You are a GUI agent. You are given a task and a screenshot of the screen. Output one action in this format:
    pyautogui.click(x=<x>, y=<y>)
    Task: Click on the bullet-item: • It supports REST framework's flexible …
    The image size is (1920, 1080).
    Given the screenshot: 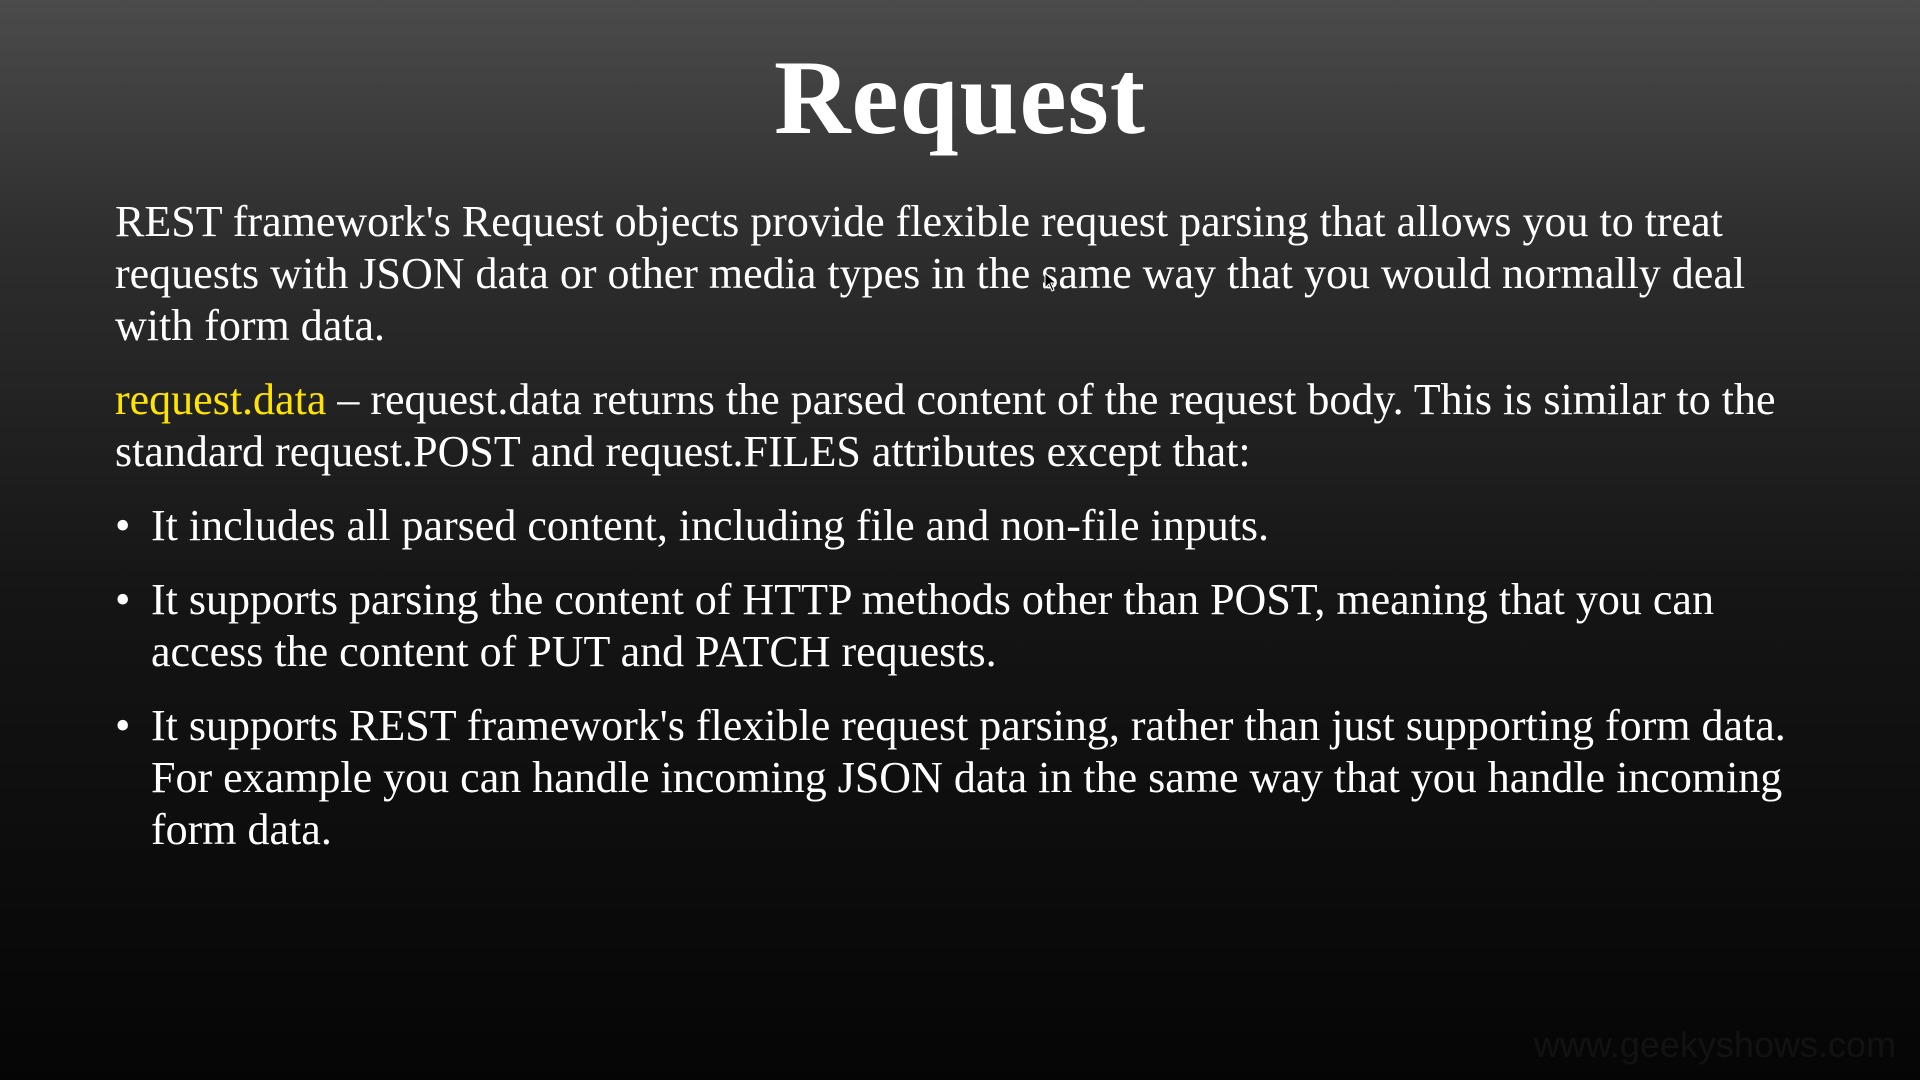 What is the action you would take?
    pyautogui.click(x=965, y=778)
    